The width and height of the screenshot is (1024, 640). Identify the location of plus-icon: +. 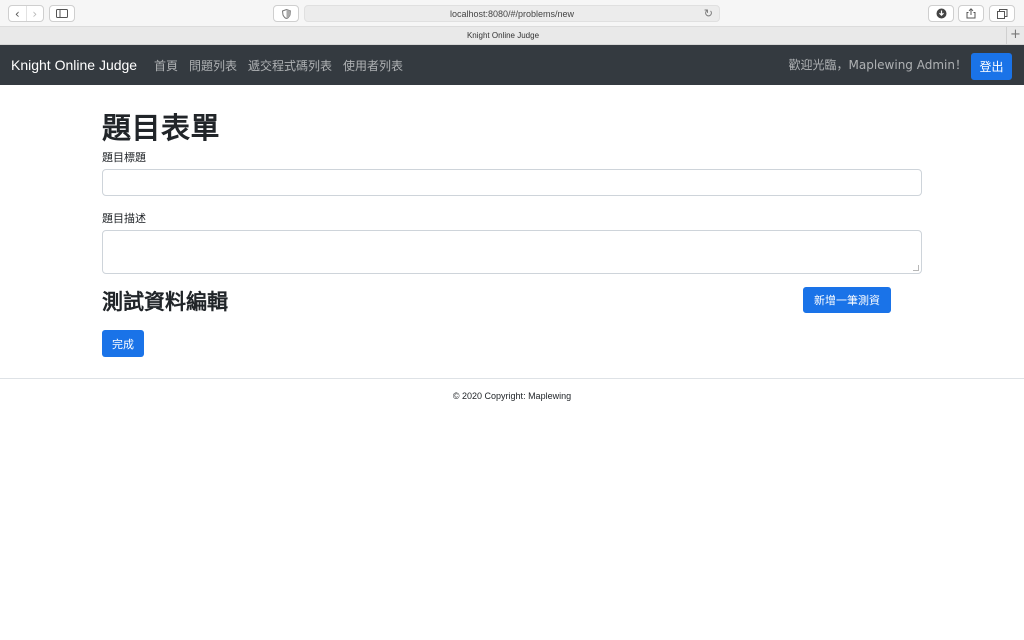
(1015, 34).